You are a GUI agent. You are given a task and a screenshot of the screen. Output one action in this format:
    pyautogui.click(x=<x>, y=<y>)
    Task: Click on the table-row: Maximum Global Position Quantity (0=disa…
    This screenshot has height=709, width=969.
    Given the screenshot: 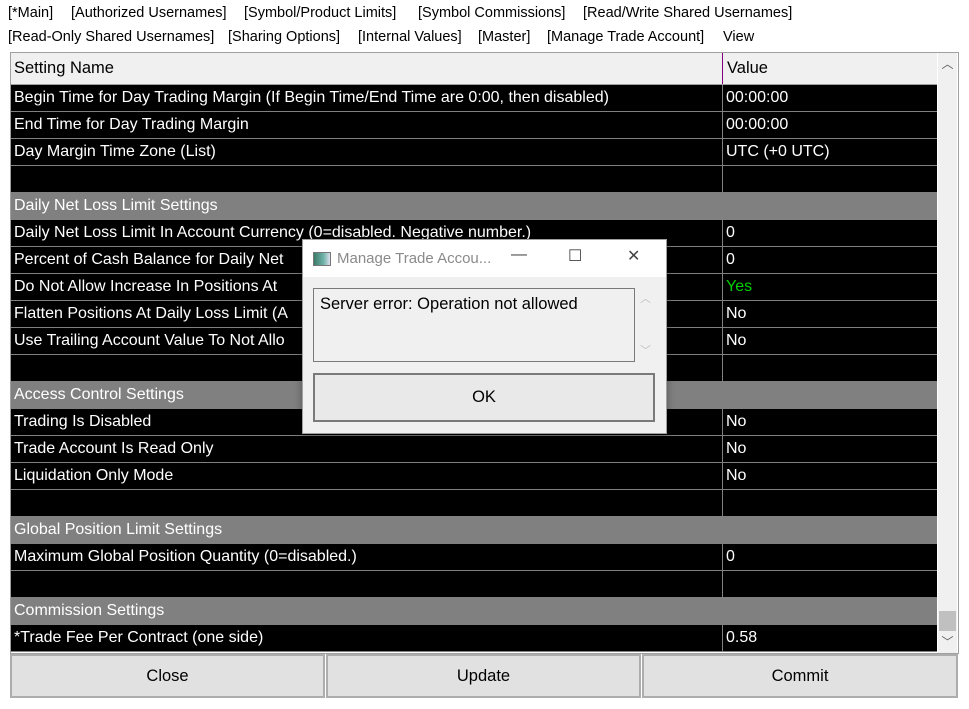 What is the action you would take?
    pyautogui.click(x=474, y=557)
    